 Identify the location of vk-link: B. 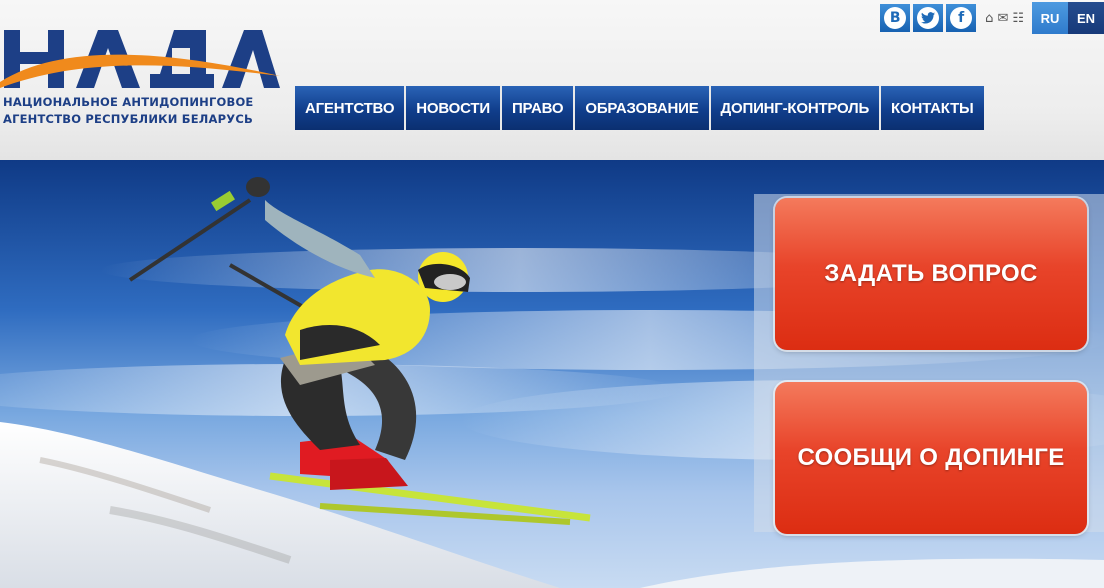
(895, 18).